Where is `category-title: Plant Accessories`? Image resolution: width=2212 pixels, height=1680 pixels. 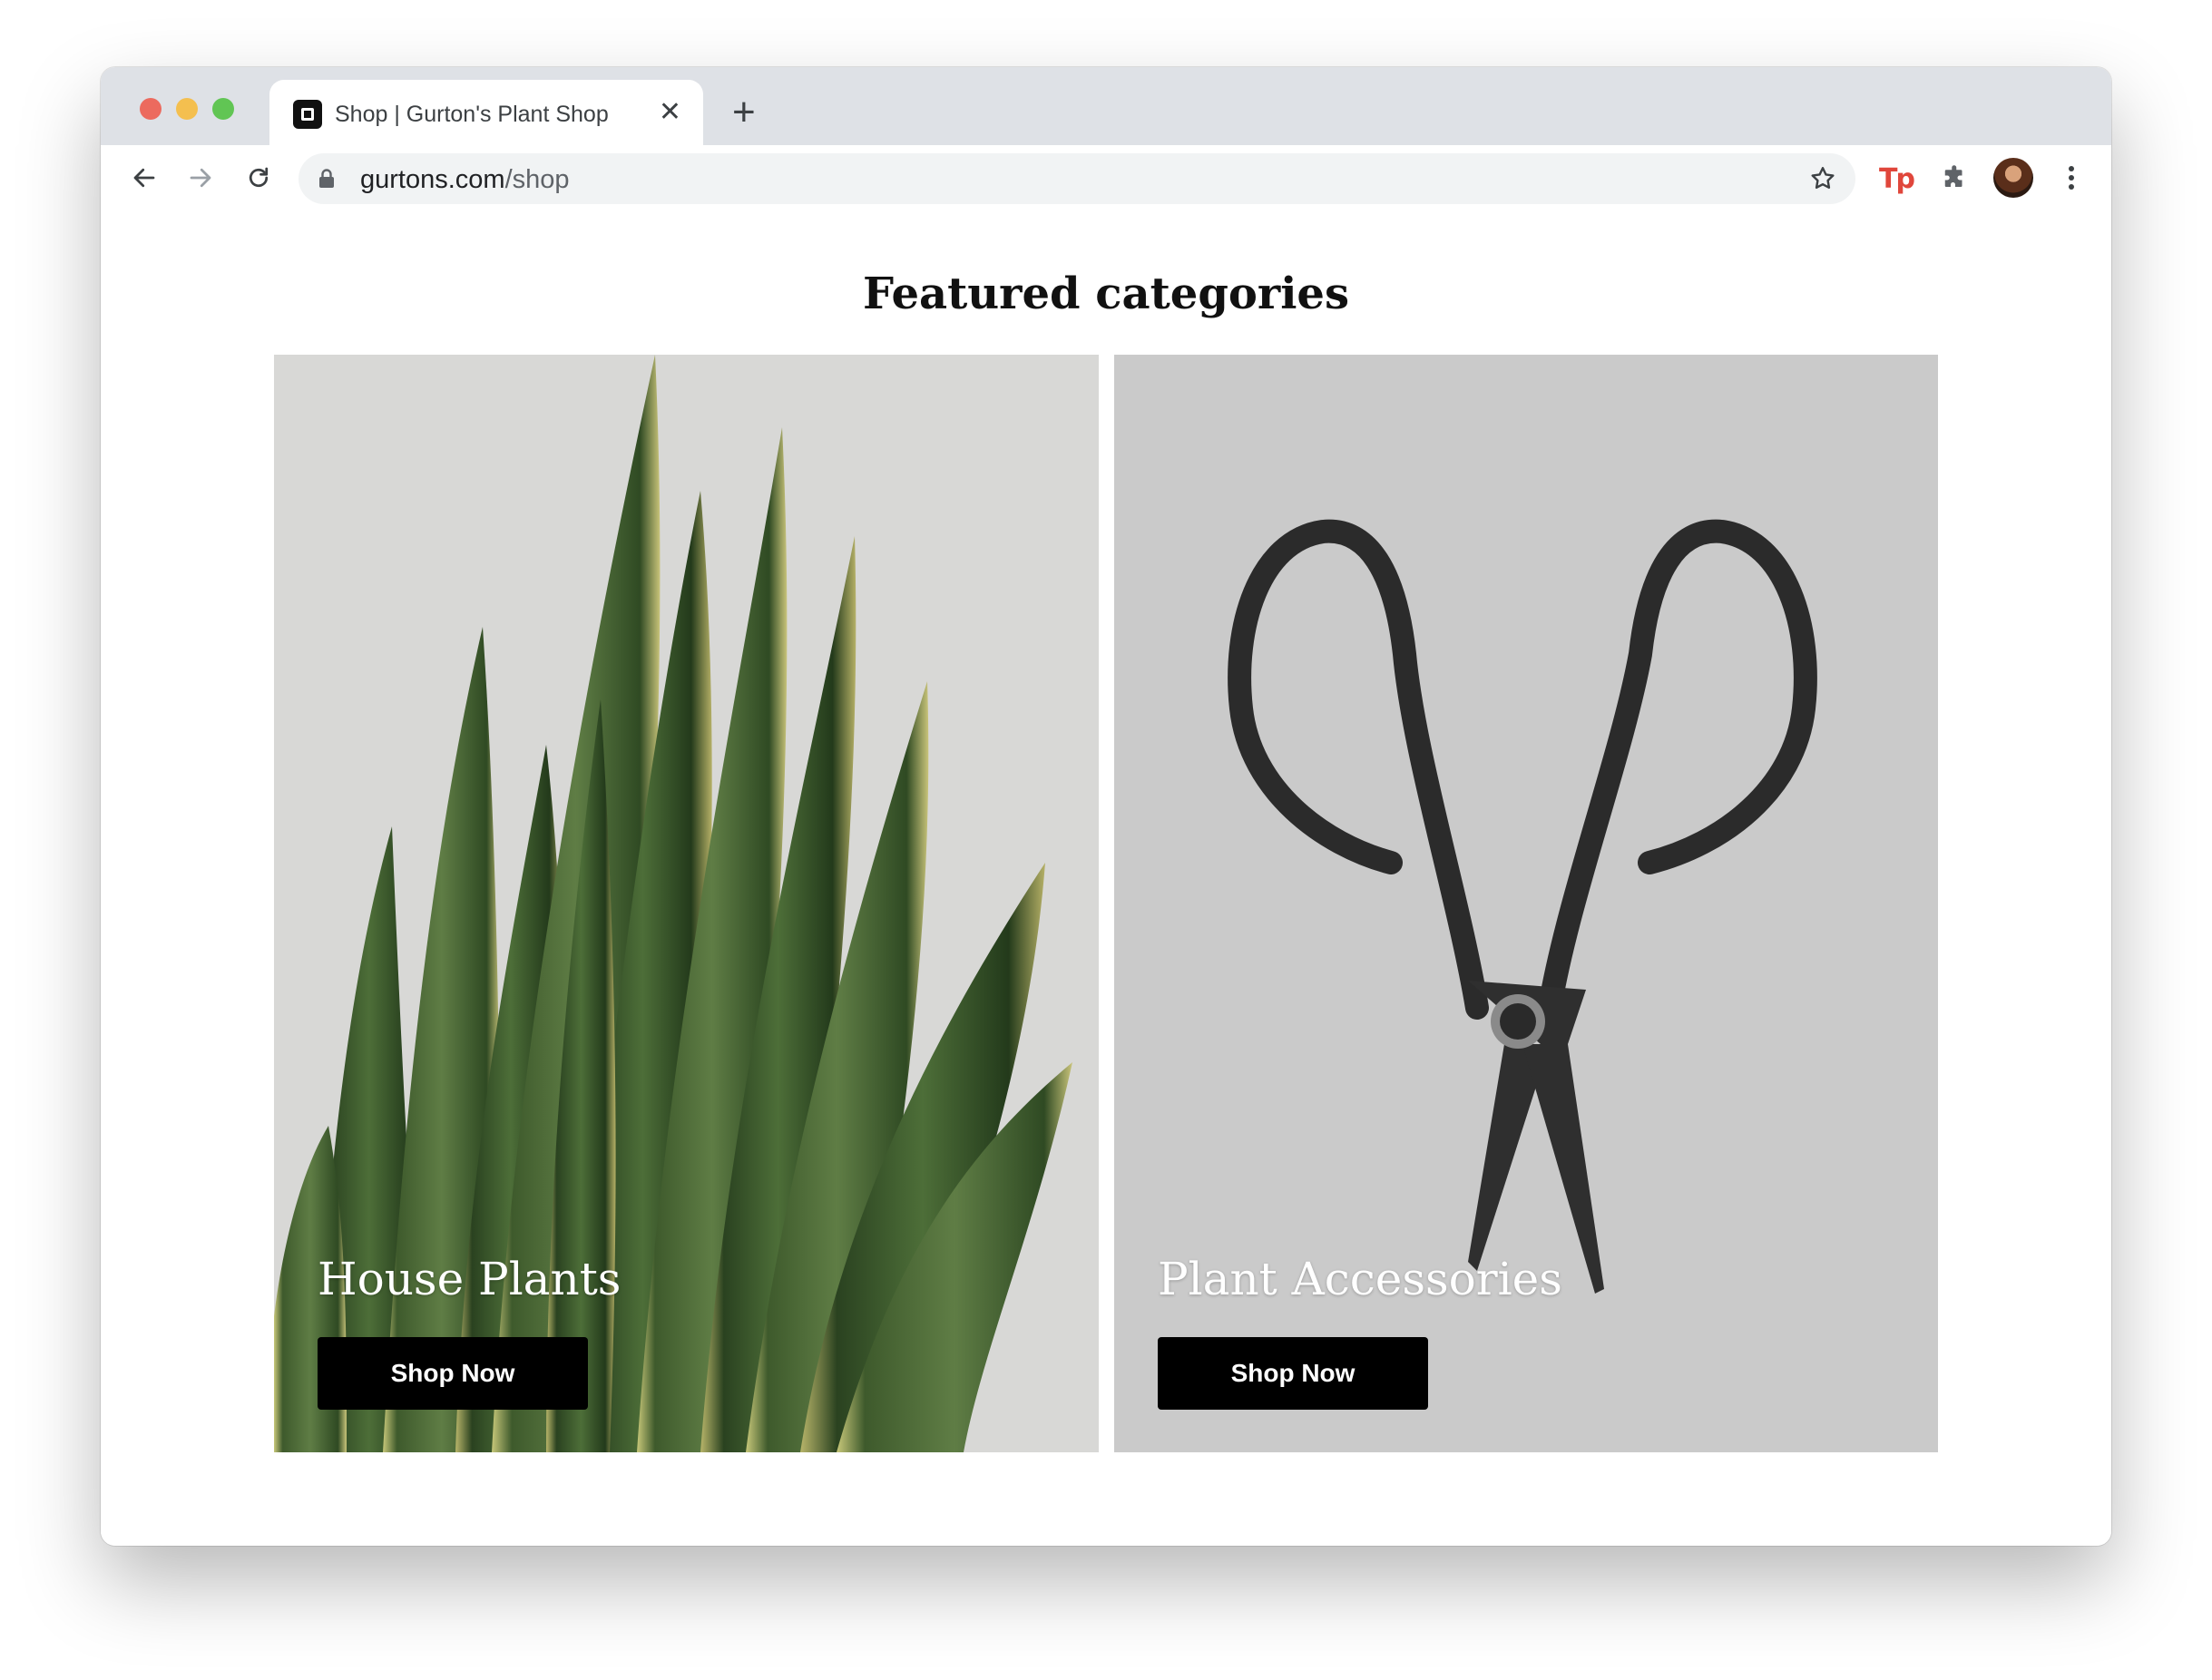
category-title: Plant Accessories is located at coordinates (1360, 1279).